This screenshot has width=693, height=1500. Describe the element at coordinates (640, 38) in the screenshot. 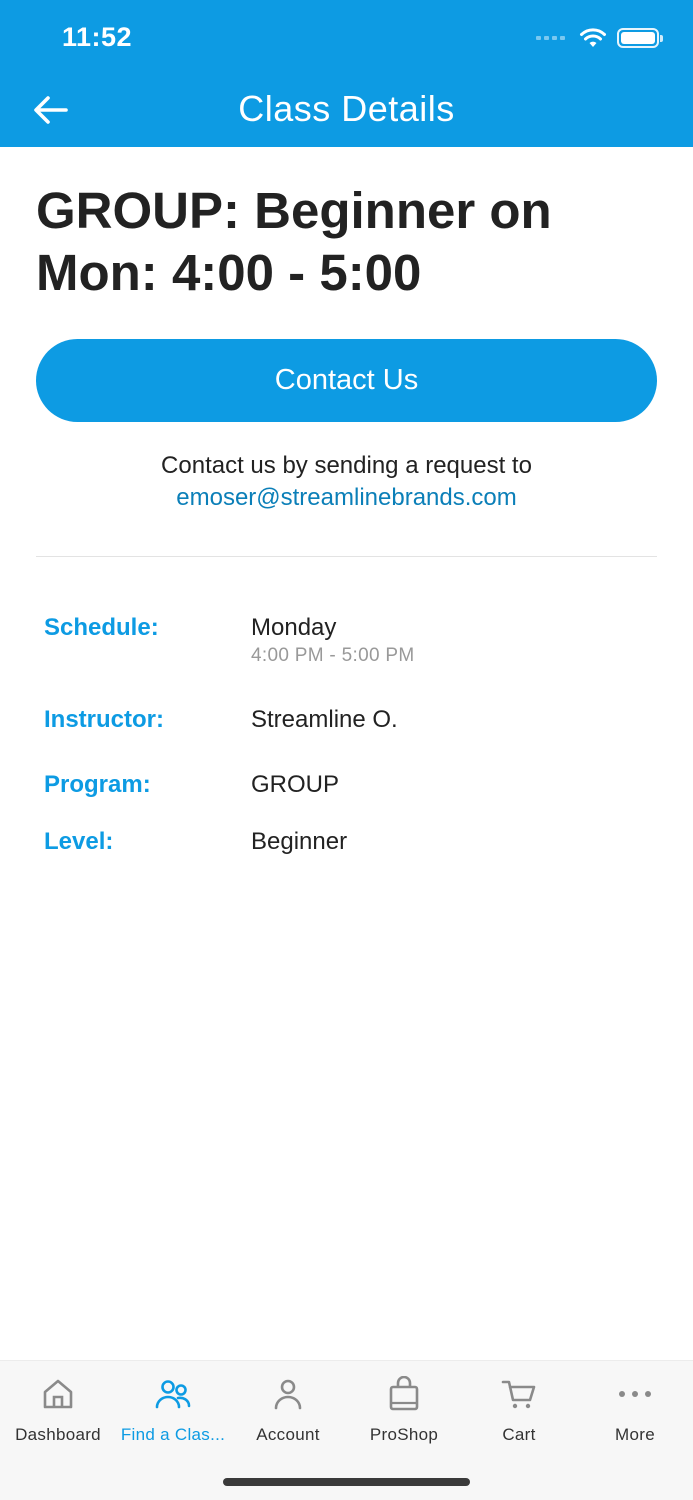

I see `battery-icon` at that location.